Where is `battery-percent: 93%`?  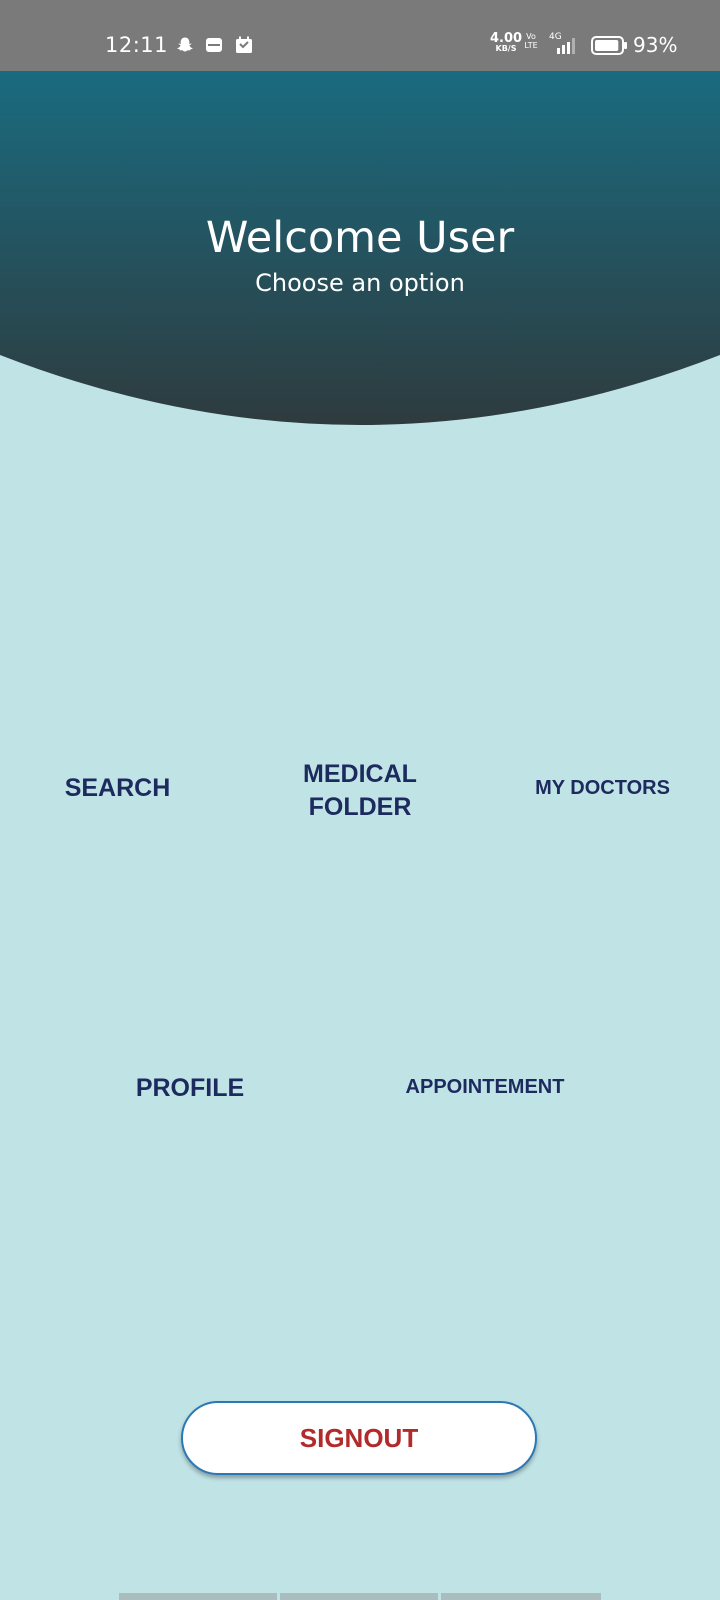
battery-percent: 93% is located at coordinates (655, 45).